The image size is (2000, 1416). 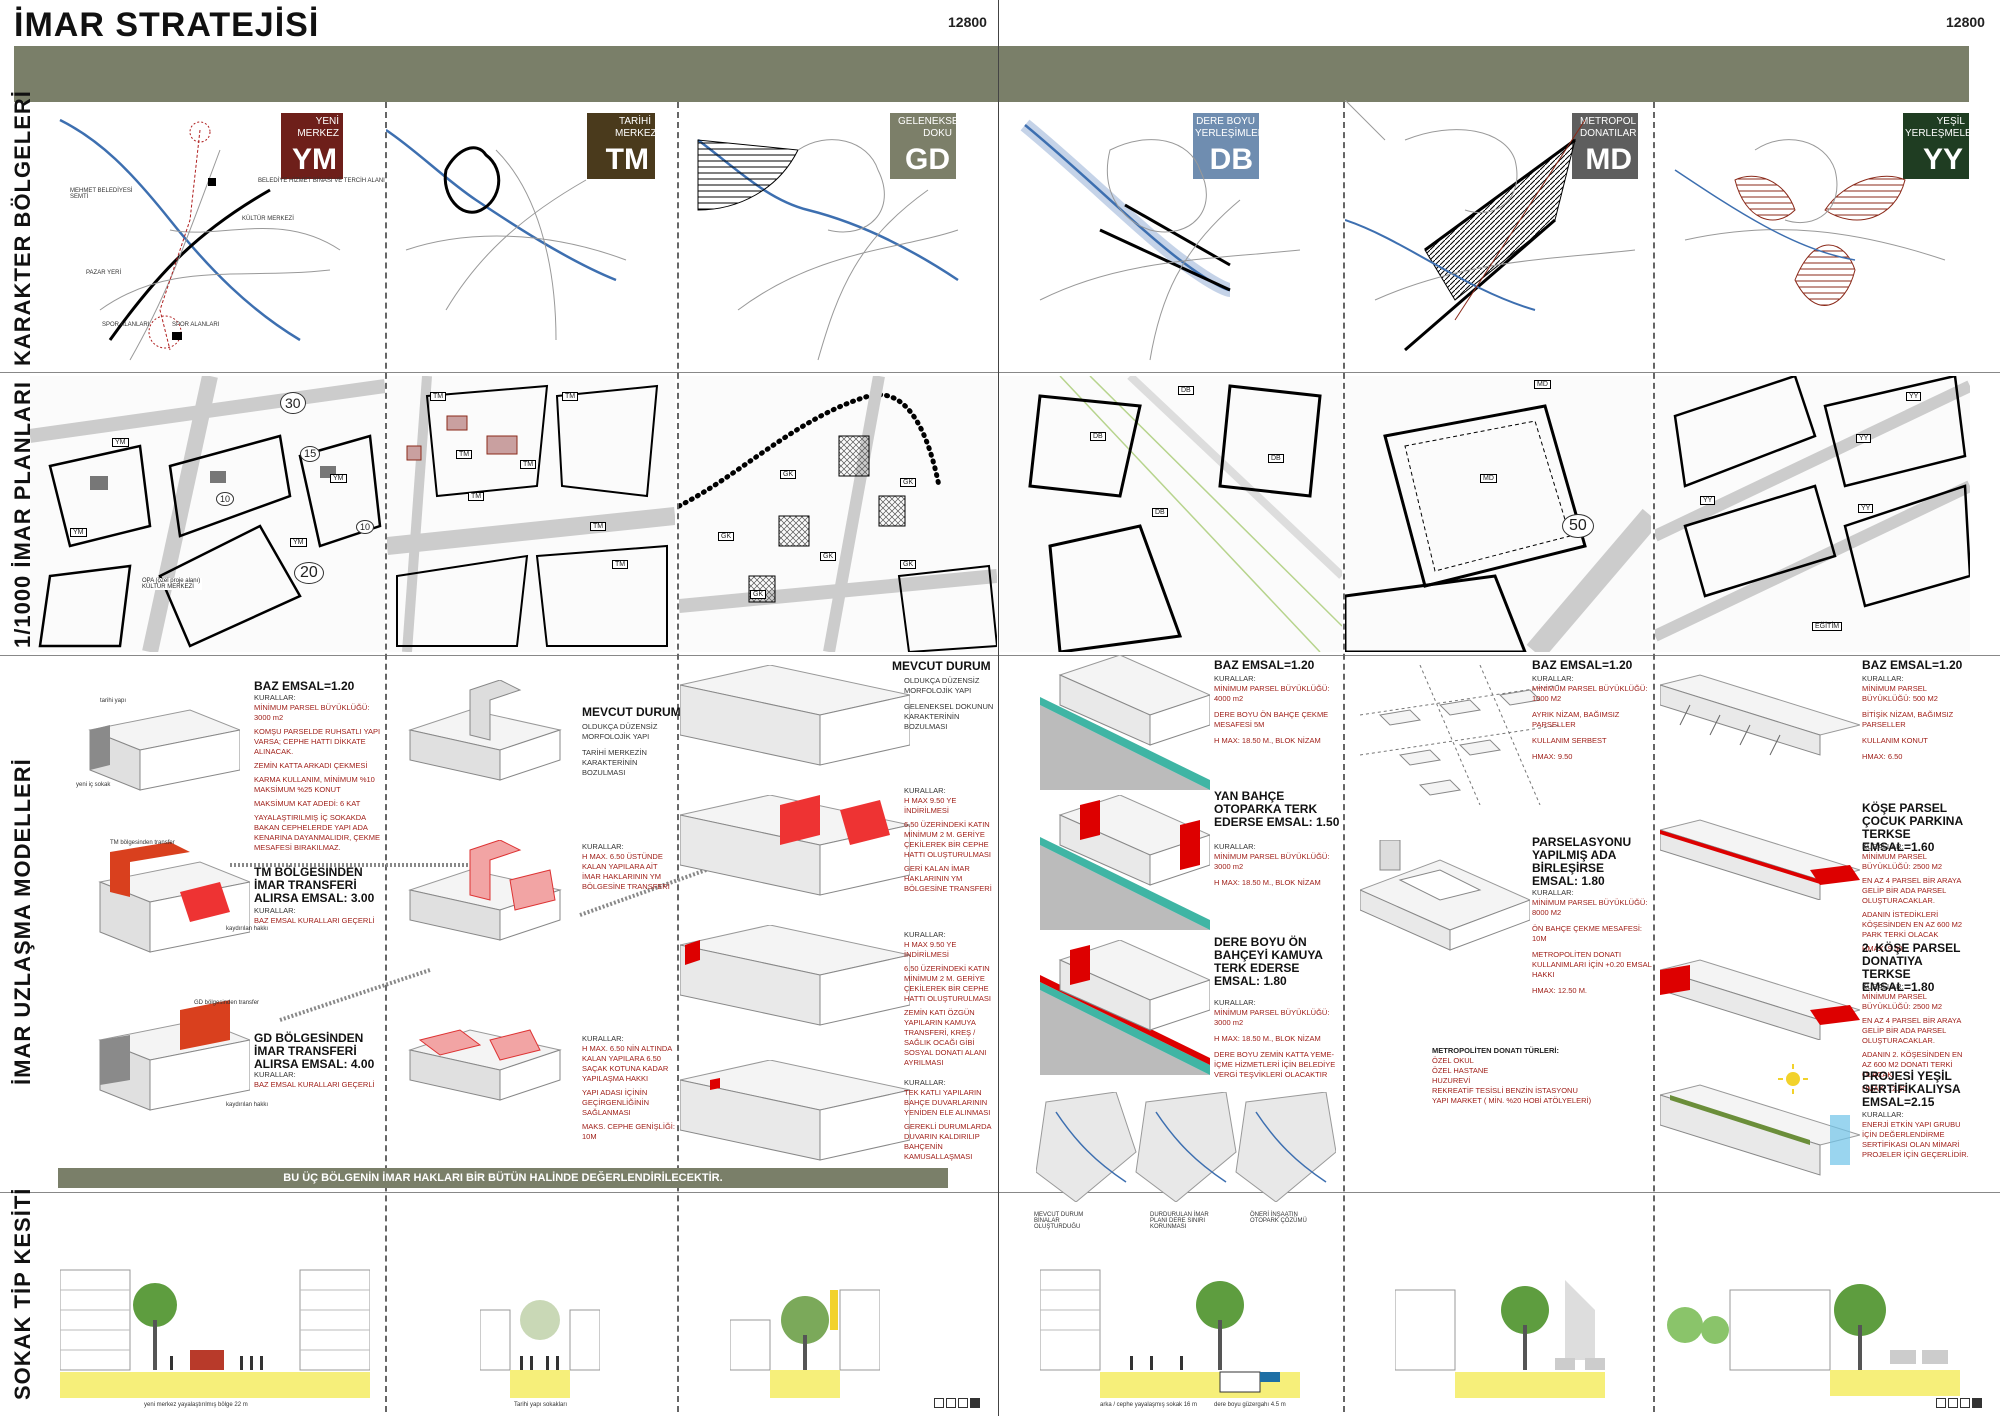 What do you see at coordinates (1278, 1218) in the screenshot?
I see `map-caption: ÖNERİ İNŞAATIN OTOPARK ÇÖZÜMÜ` at bounding box center [1278, 1218].